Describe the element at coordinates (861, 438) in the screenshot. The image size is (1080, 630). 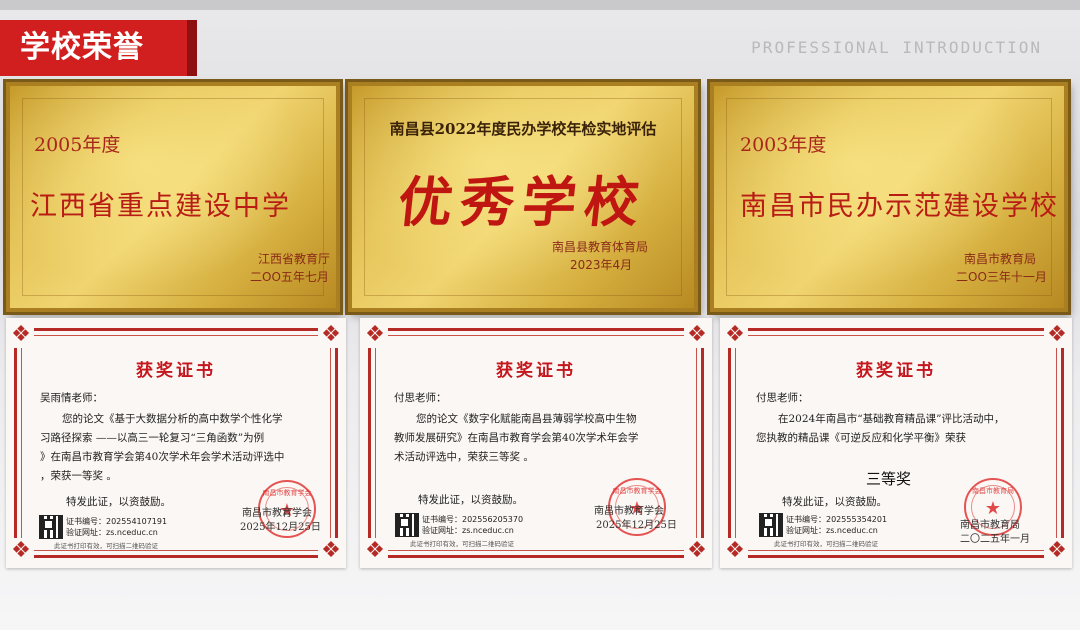
I see `body-line: 您执教的精品课《可逆反应和化学平衡》荣获` at that location.